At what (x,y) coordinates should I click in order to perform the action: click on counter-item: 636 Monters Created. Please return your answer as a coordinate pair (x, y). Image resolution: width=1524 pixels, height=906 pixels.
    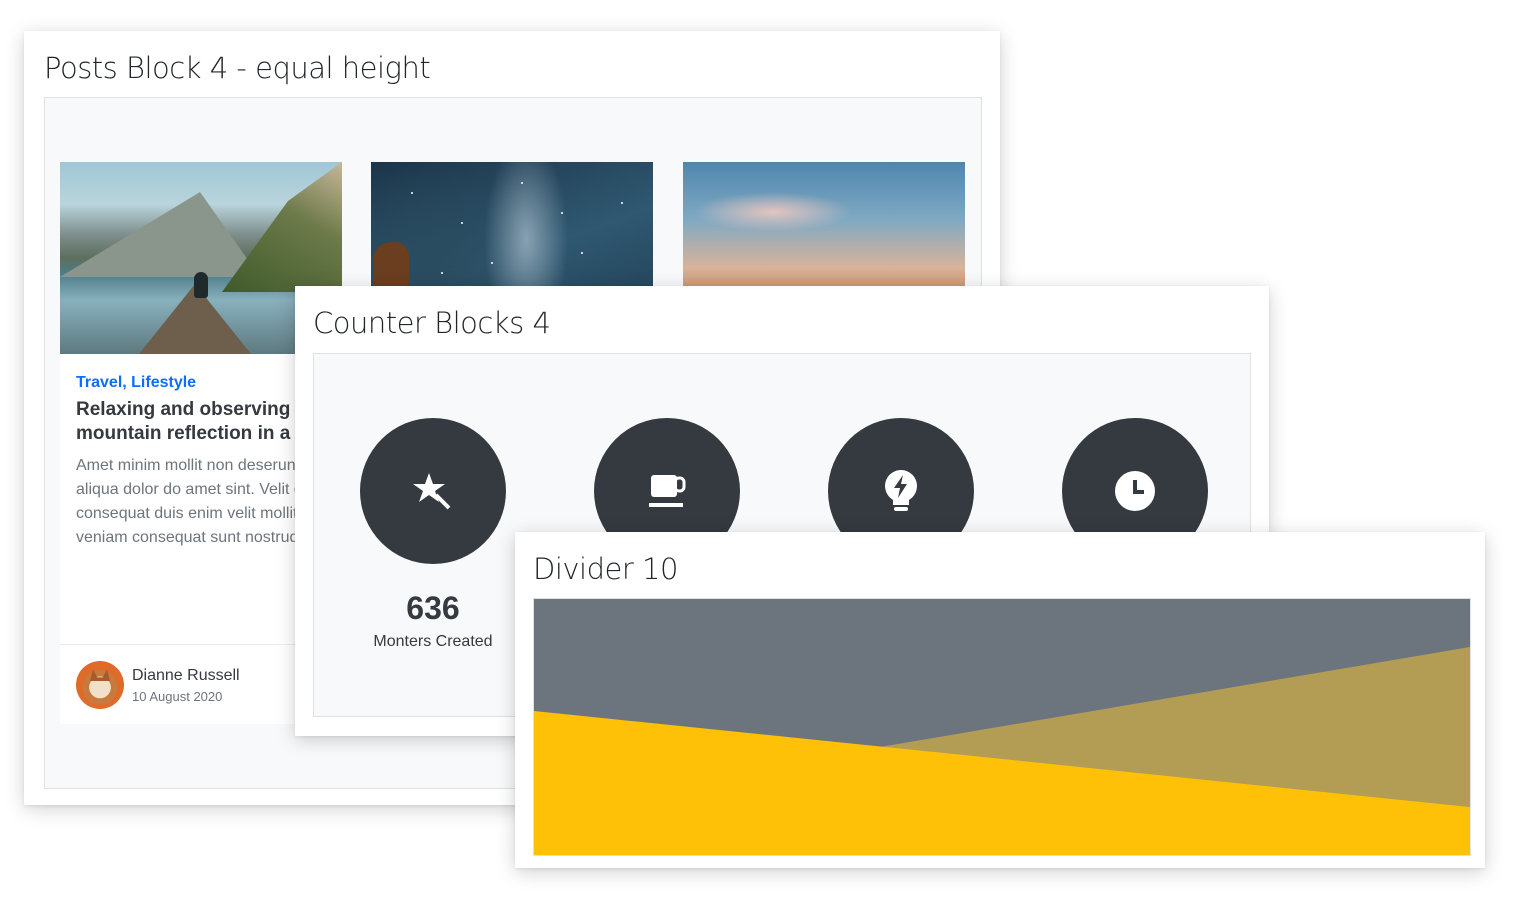
    Looking at the image, I should click on (433, 534).